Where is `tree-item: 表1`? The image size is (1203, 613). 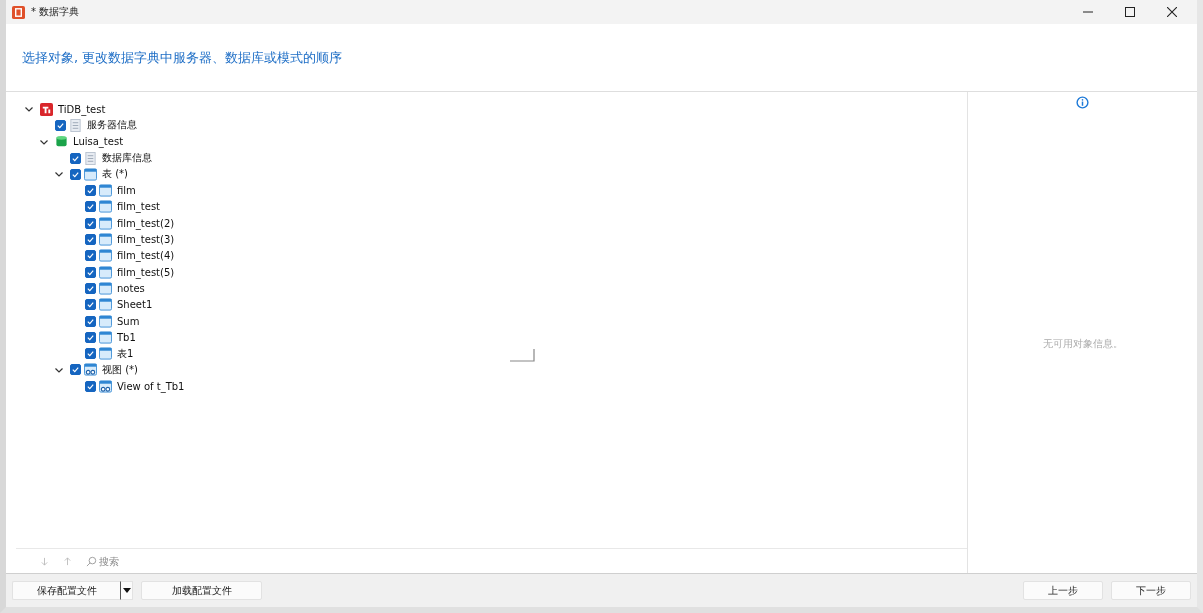 tree-item: 表1 is located at coordinates (125, 353).